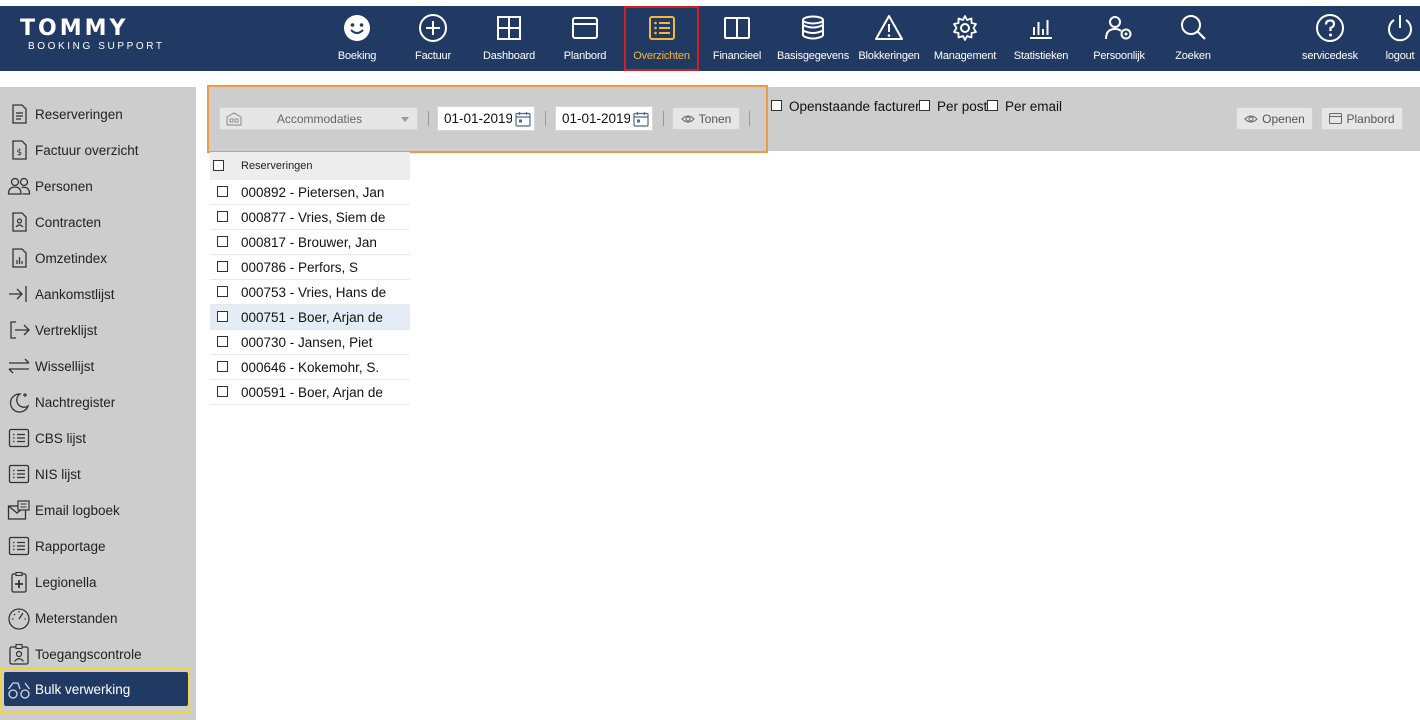  What do you see at coordinates (96, 546) in the screenshot?
I see `sidebar-item-rapportage: Rapportage` at bounding box center [96, 546].